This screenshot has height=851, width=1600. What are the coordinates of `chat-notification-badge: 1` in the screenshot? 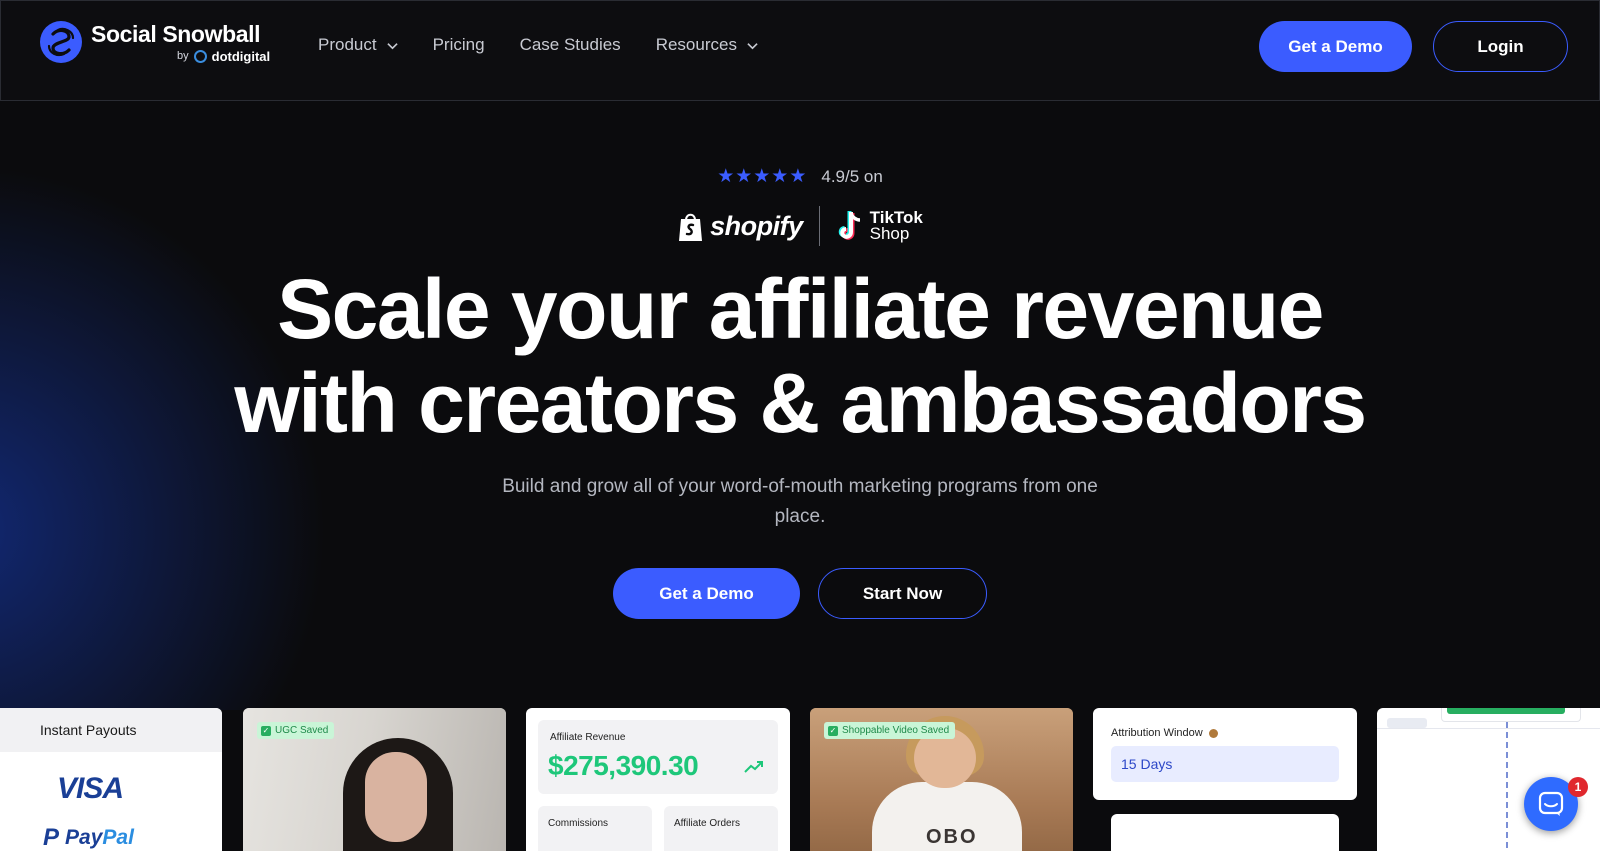 It's located at (1578, 787).